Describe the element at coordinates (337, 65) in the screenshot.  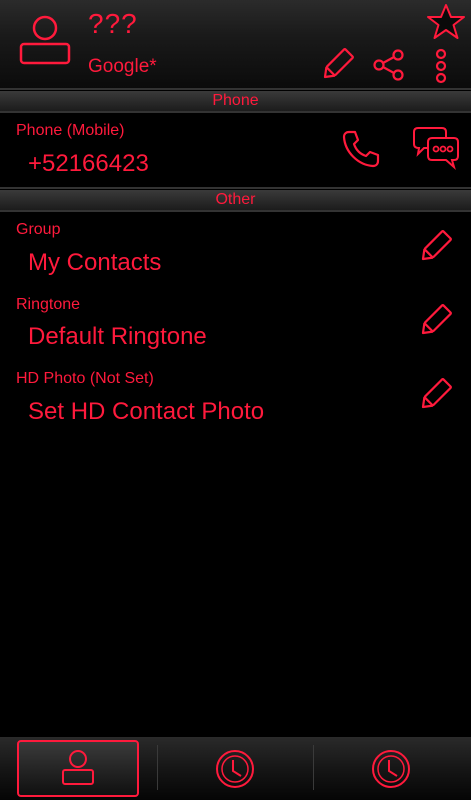
I see `edit-contact-pencil-icon` at that location.